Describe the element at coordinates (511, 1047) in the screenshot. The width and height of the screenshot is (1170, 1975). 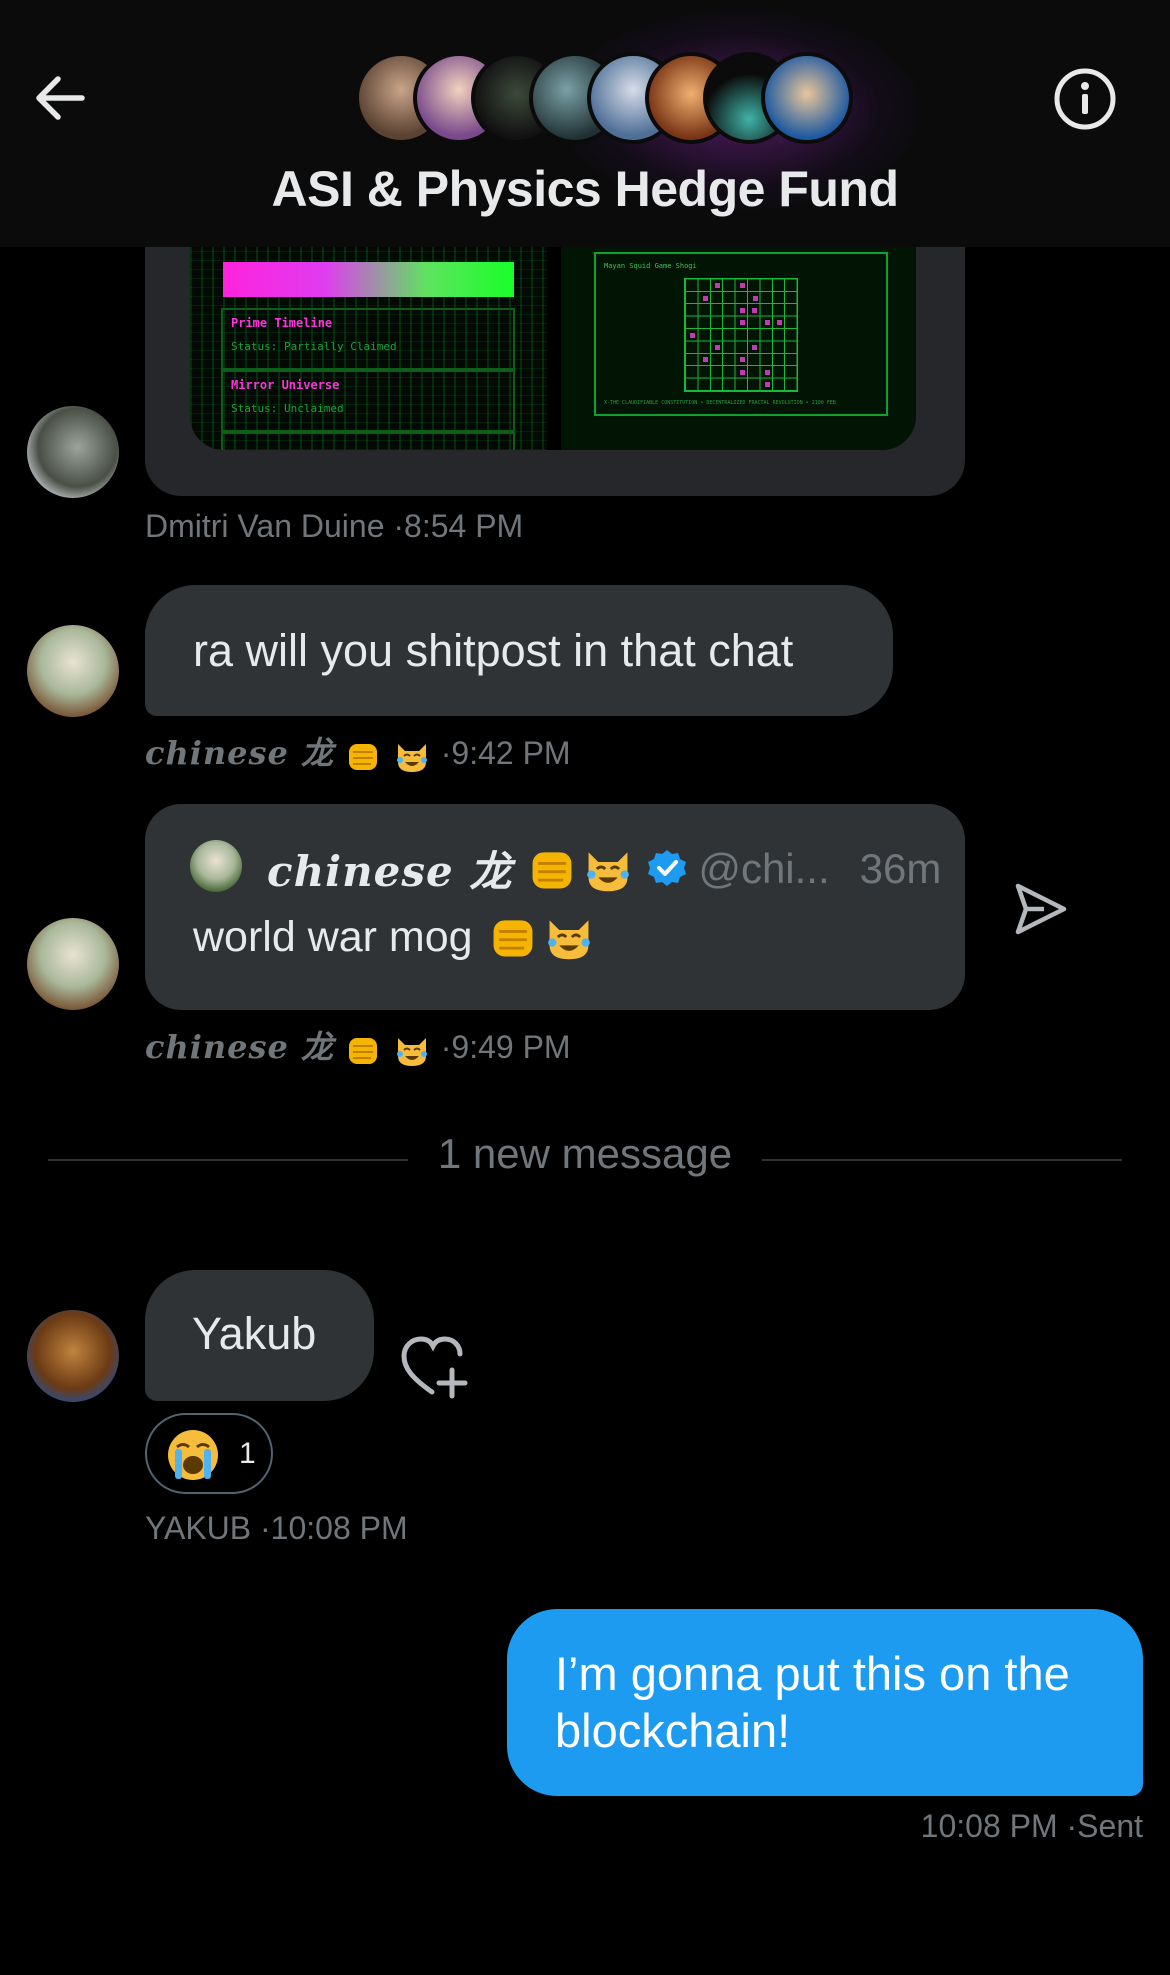
I see `timestamp: 9:49 PM` at that location.